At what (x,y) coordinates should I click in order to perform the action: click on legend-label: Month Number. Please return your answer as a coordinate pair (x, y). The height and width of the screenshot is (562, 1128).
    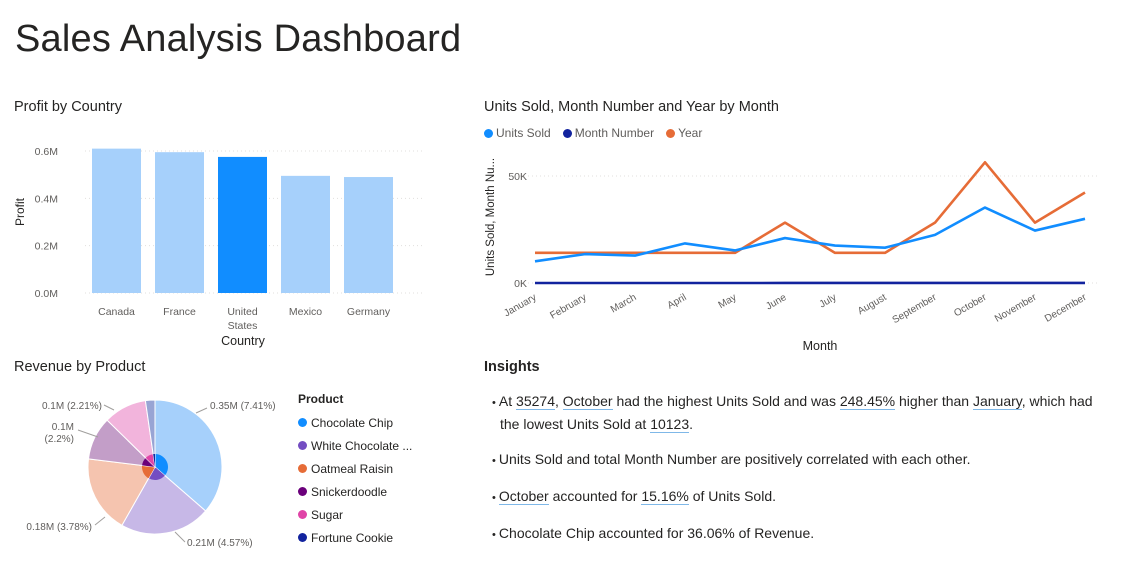
    Looking at the image, I should click on (614, 133).